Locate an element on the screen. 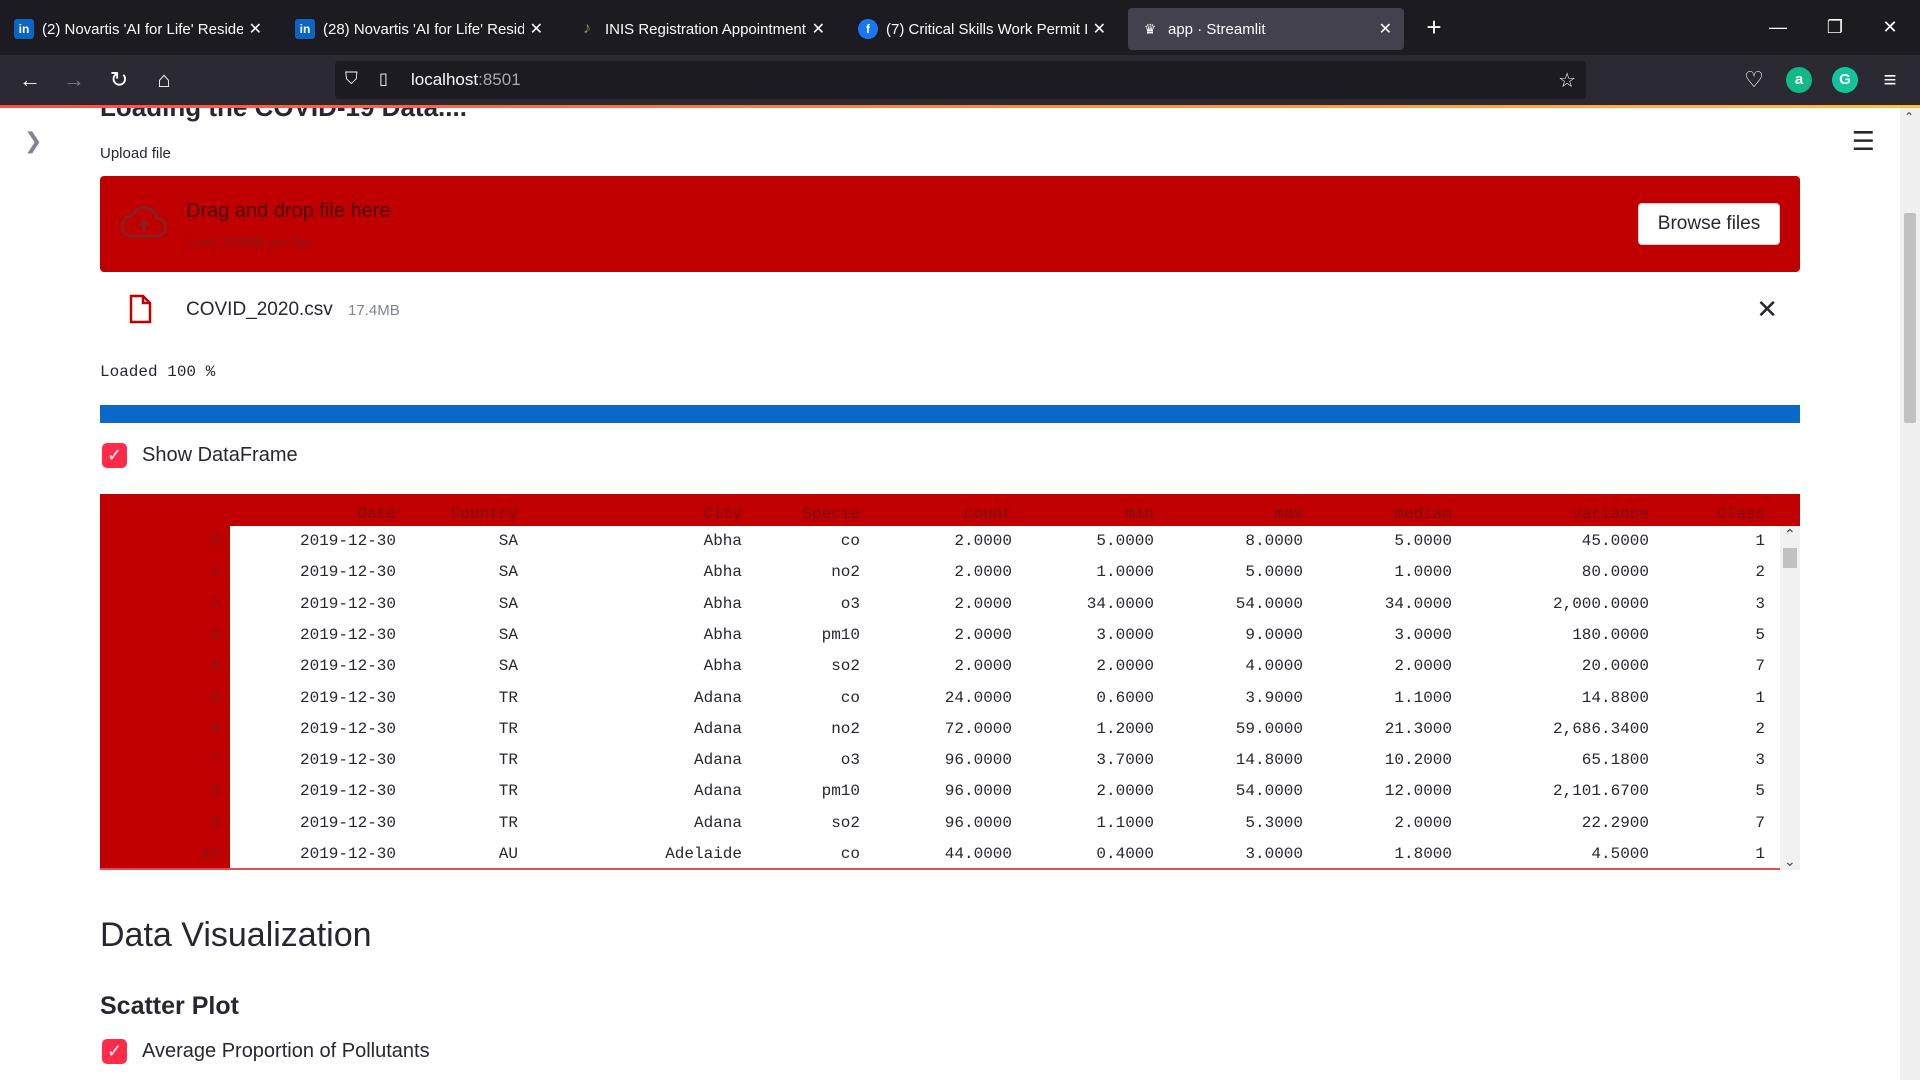 This screenshot has height=1080, width=1920. sidebar-expand-icon: ❯ is located at coordinates (33, 141).